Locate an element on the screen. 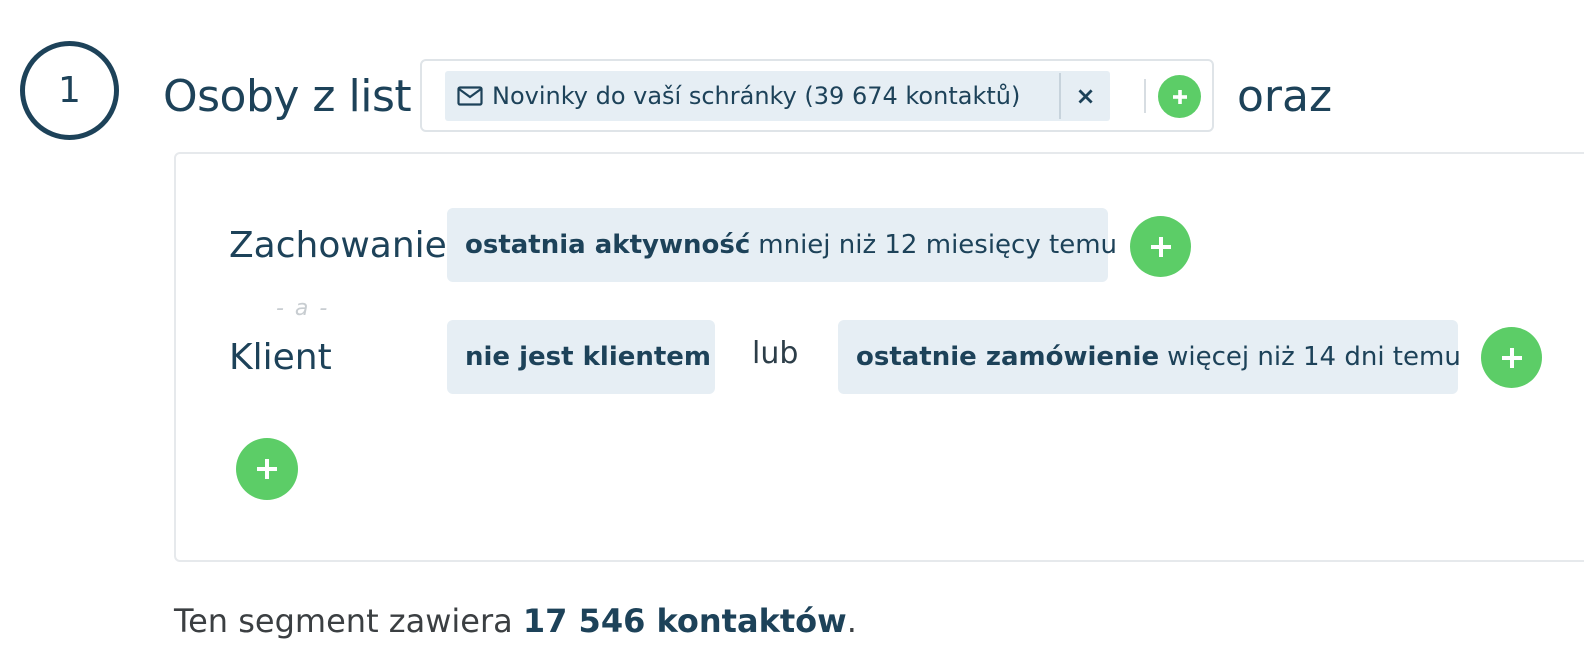  condition-chip-key: ostatnie zamówienie is located at coordinates (1008, 357).